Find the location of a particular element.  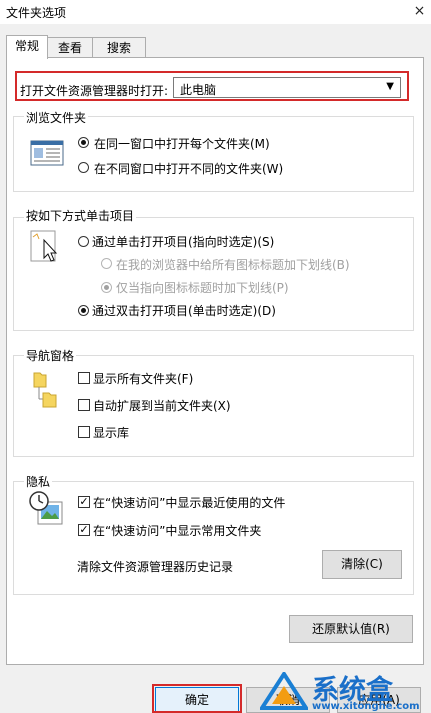

open-explorer-label: 打开文件资源管理器时打开: is located at coordinates (94, 91).